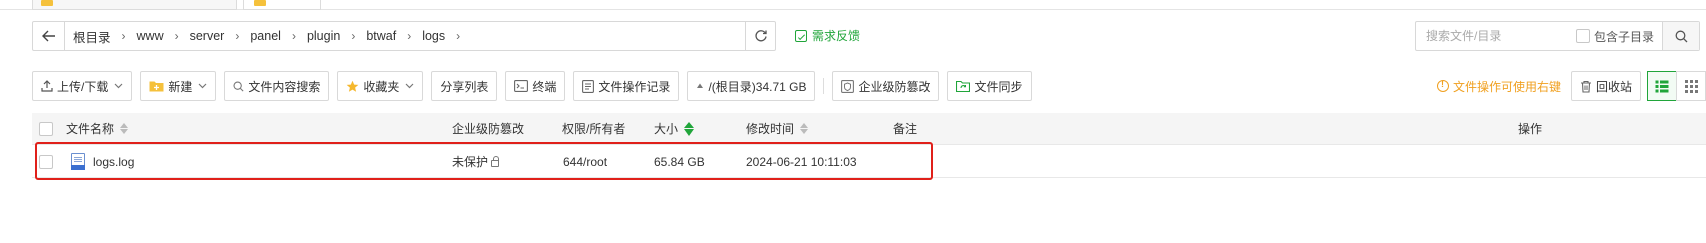 This screenshot has width=1706, height=243. What do you see at coordinates (150, 36) in the screenshot?
I see `breadcrumb-item: www` at bounding box center [150, 36].